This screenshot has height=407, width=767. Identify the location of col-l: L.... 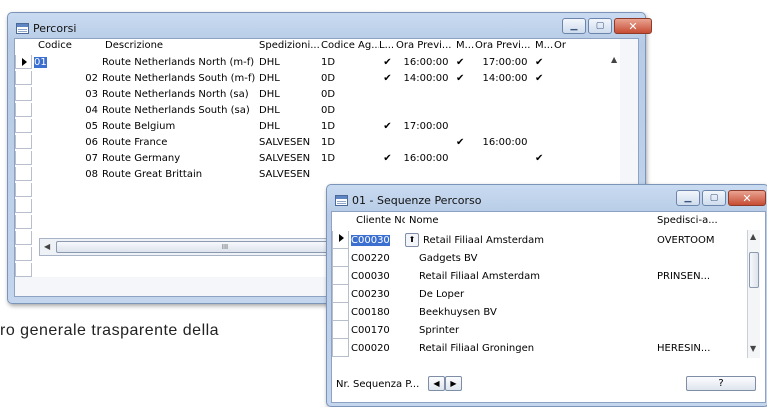
(387, 47).